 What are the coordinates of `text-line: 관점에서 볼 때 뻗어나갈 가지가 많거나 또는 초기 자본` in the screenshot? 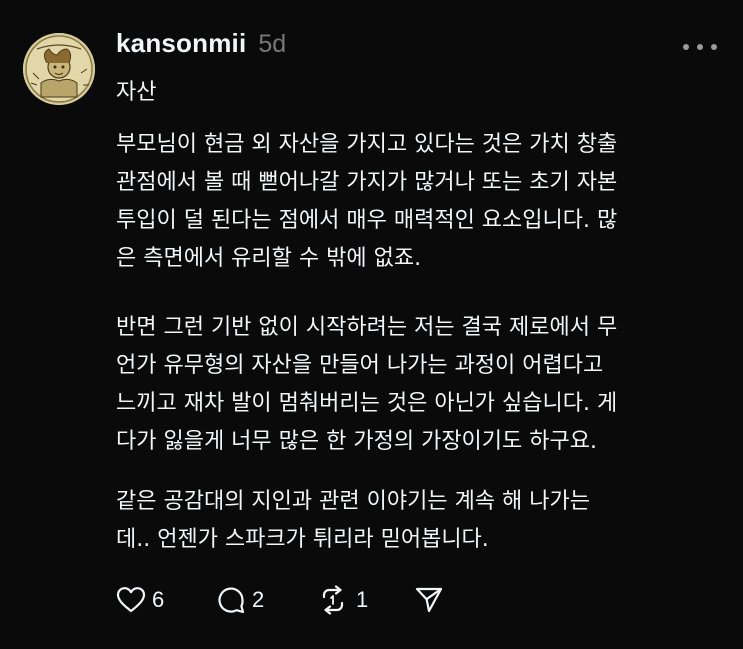 It's located at (367, 182).